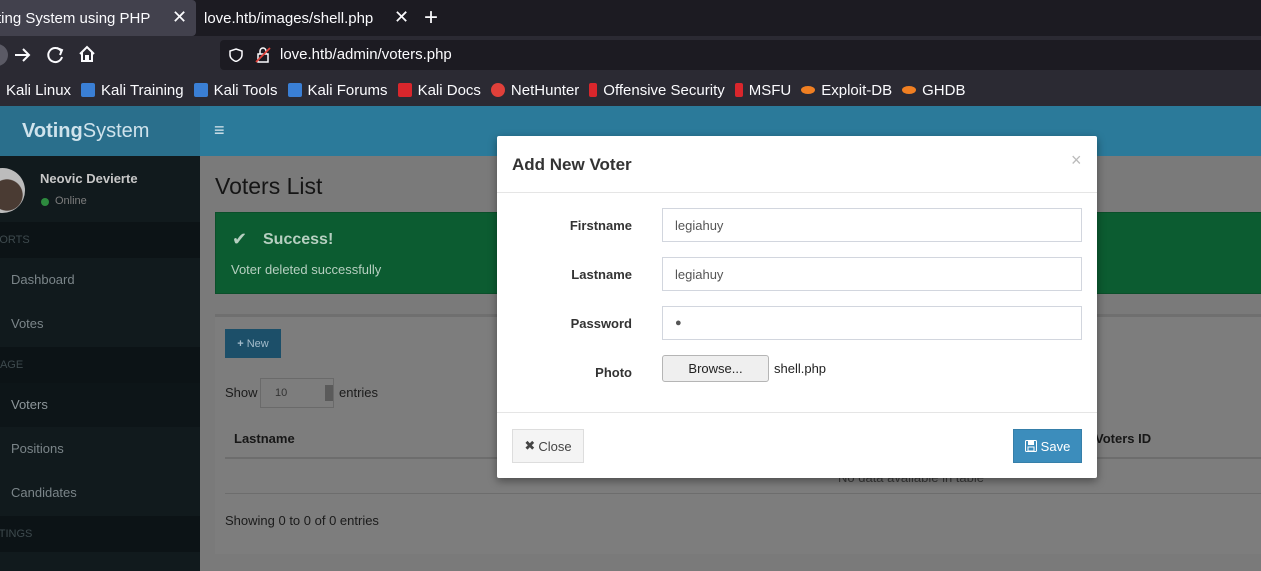 The image size is (1261, 571). What do you see at coordinates (1030, 446) in the screenshot?
I see `floppy-disk-icon` at bounding box center [1030, 446].